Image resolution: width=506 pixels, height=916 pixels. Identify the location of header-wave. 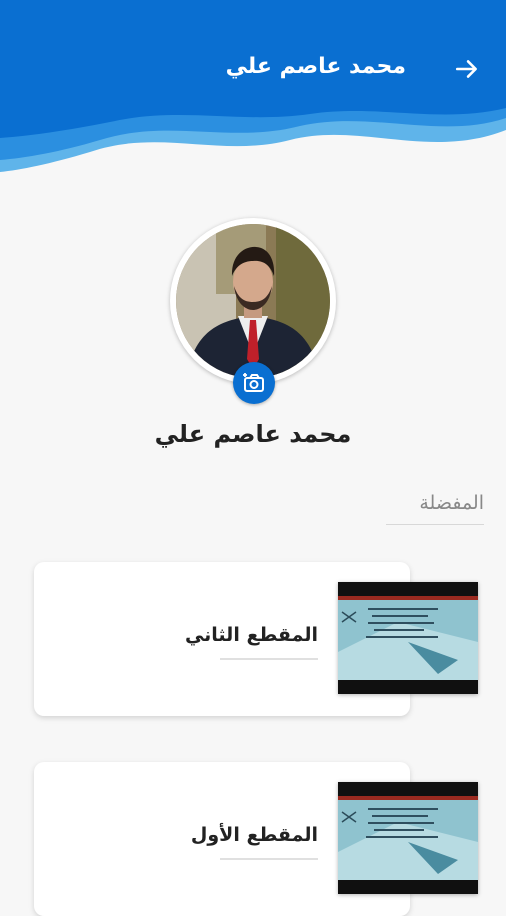
(253, 136).